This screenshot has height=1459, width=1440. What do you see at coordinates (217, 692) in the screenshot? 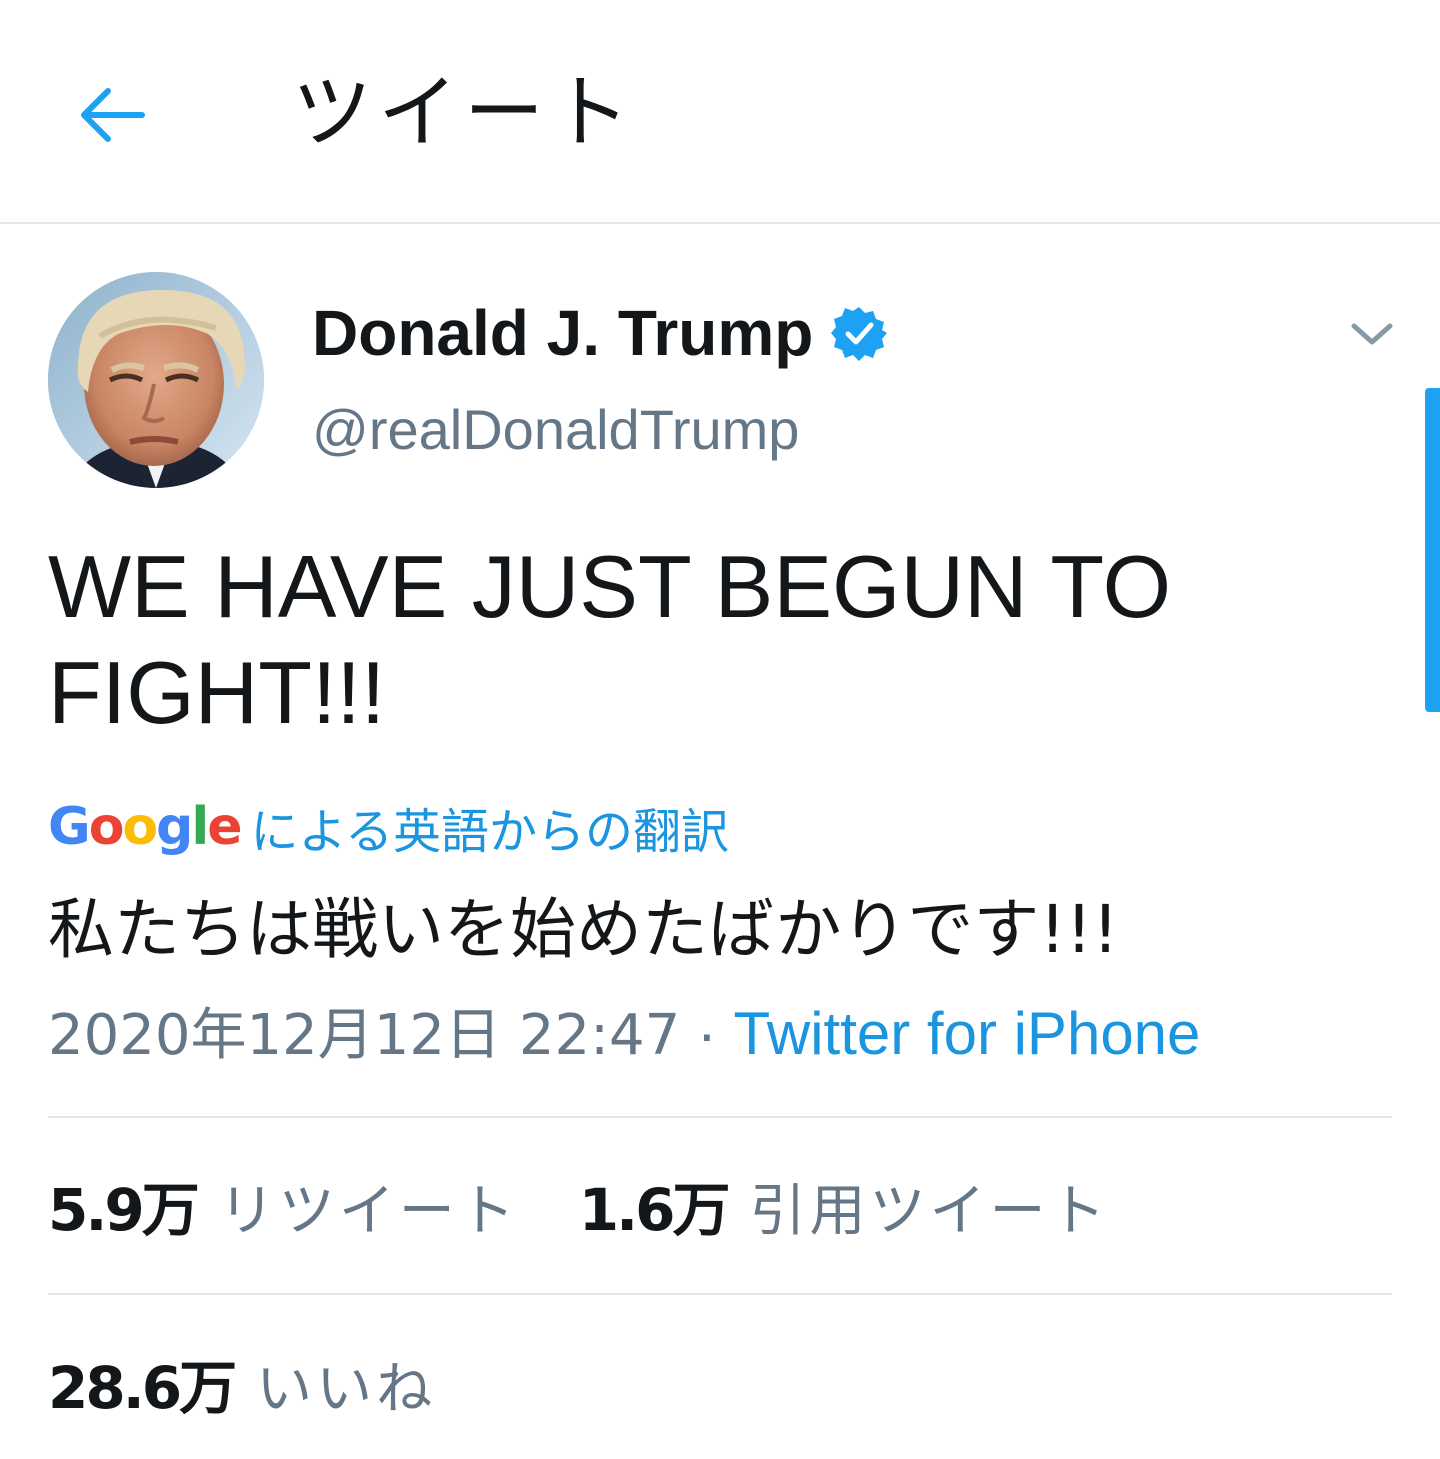
I see `tweet-text-line: FIGHT!!!` at bounding box center [217, 692].